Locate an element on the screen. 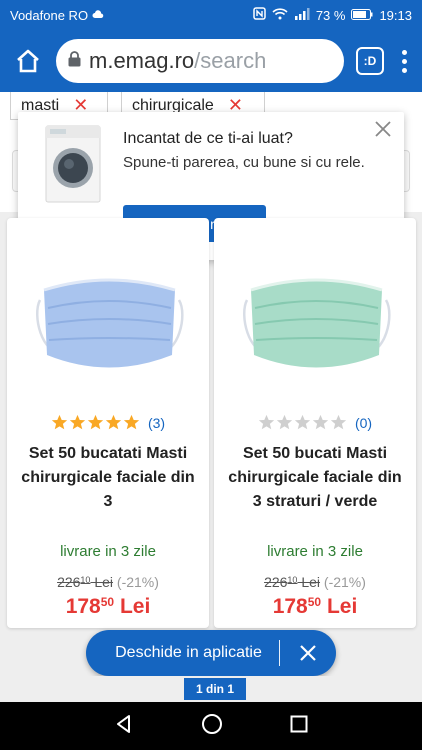 The width and height of the screenshot is (422, 750). popup-title: Incantat de ce ti-ai luat? is located at coordinates (208, 138).